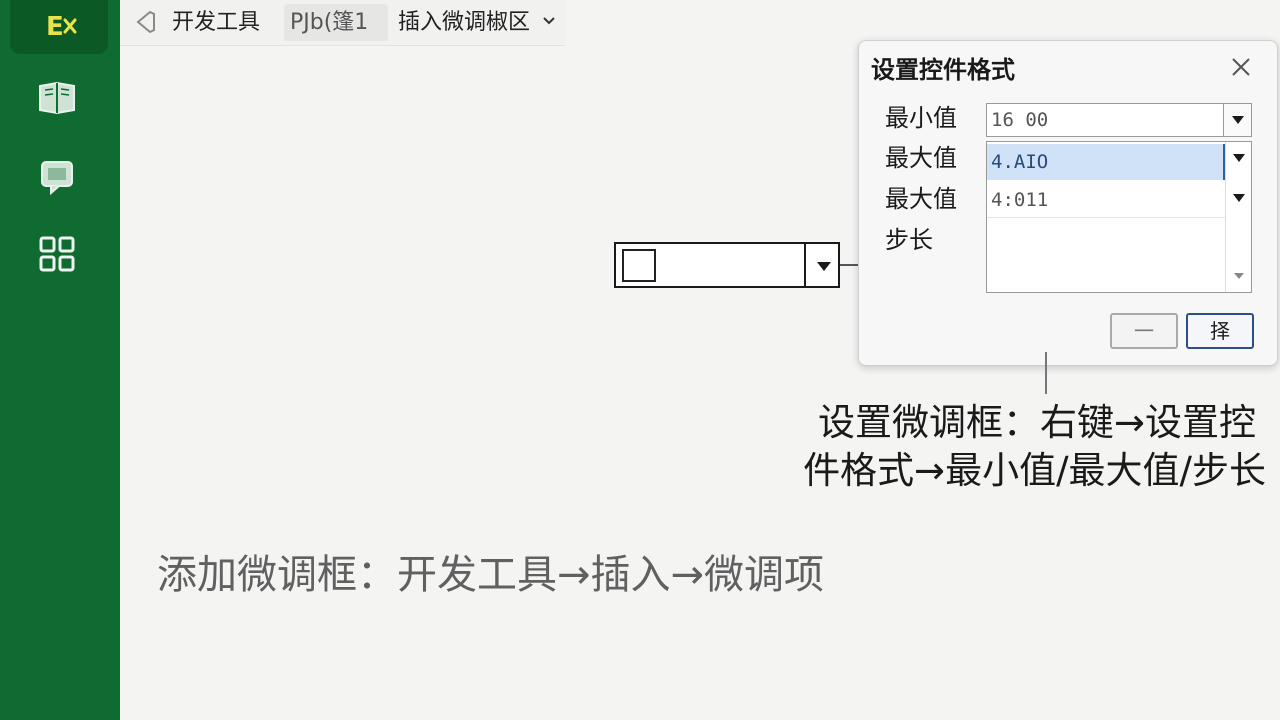 This screenshot has width=1280, height=720. I want to click on comment-icon, so click(57, 178).